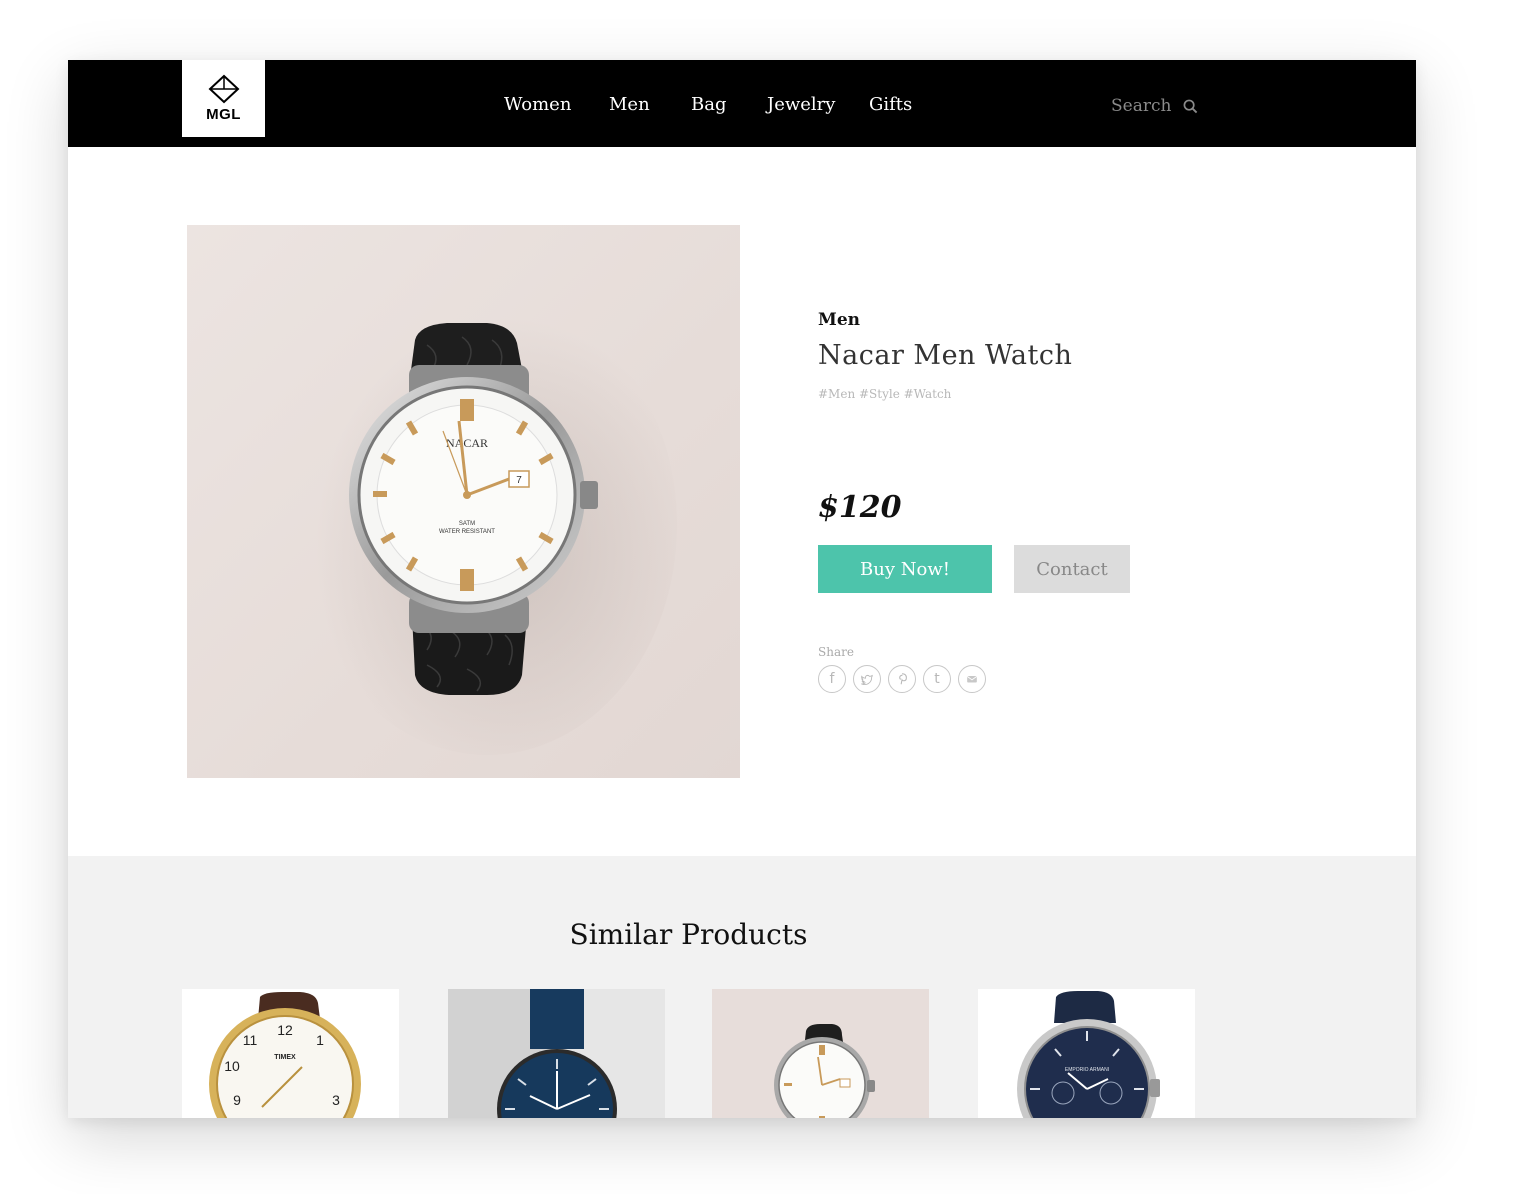 This screenshot has height=1194, width=1522. I want to click on svg-text: 3, so click(336, 1100).